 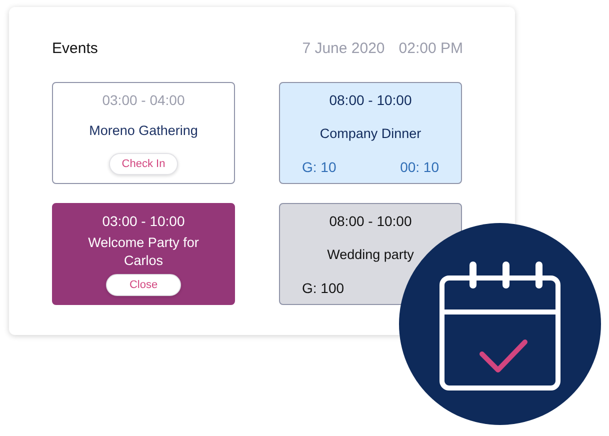 I want to click on time-text: 02:00 PM, so click(x=430, y=48).